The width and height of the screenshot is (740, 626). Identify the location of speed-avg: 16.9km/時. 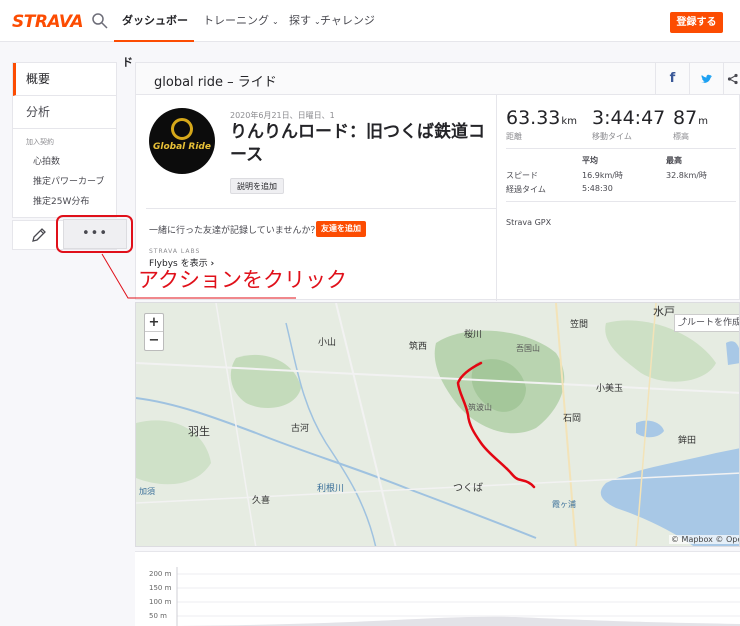
(602, 175).